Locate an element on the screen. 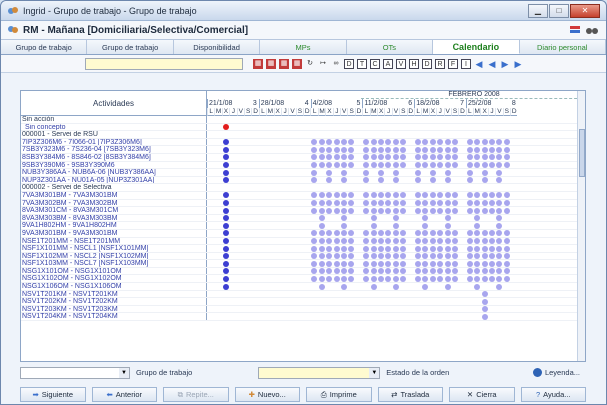  tab-diario-personal: Diario personal is located at coordinates (562, 47).